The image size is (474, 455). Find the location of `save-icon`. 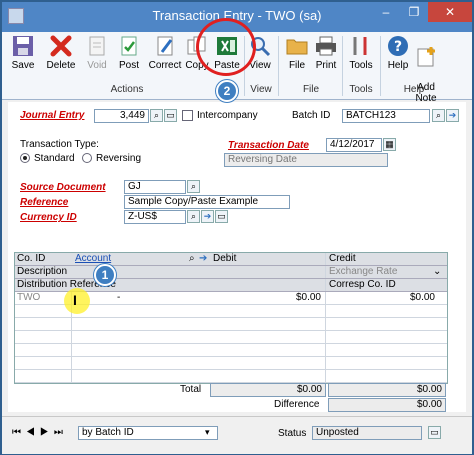

save-icon is located at coordinates (23, 46).